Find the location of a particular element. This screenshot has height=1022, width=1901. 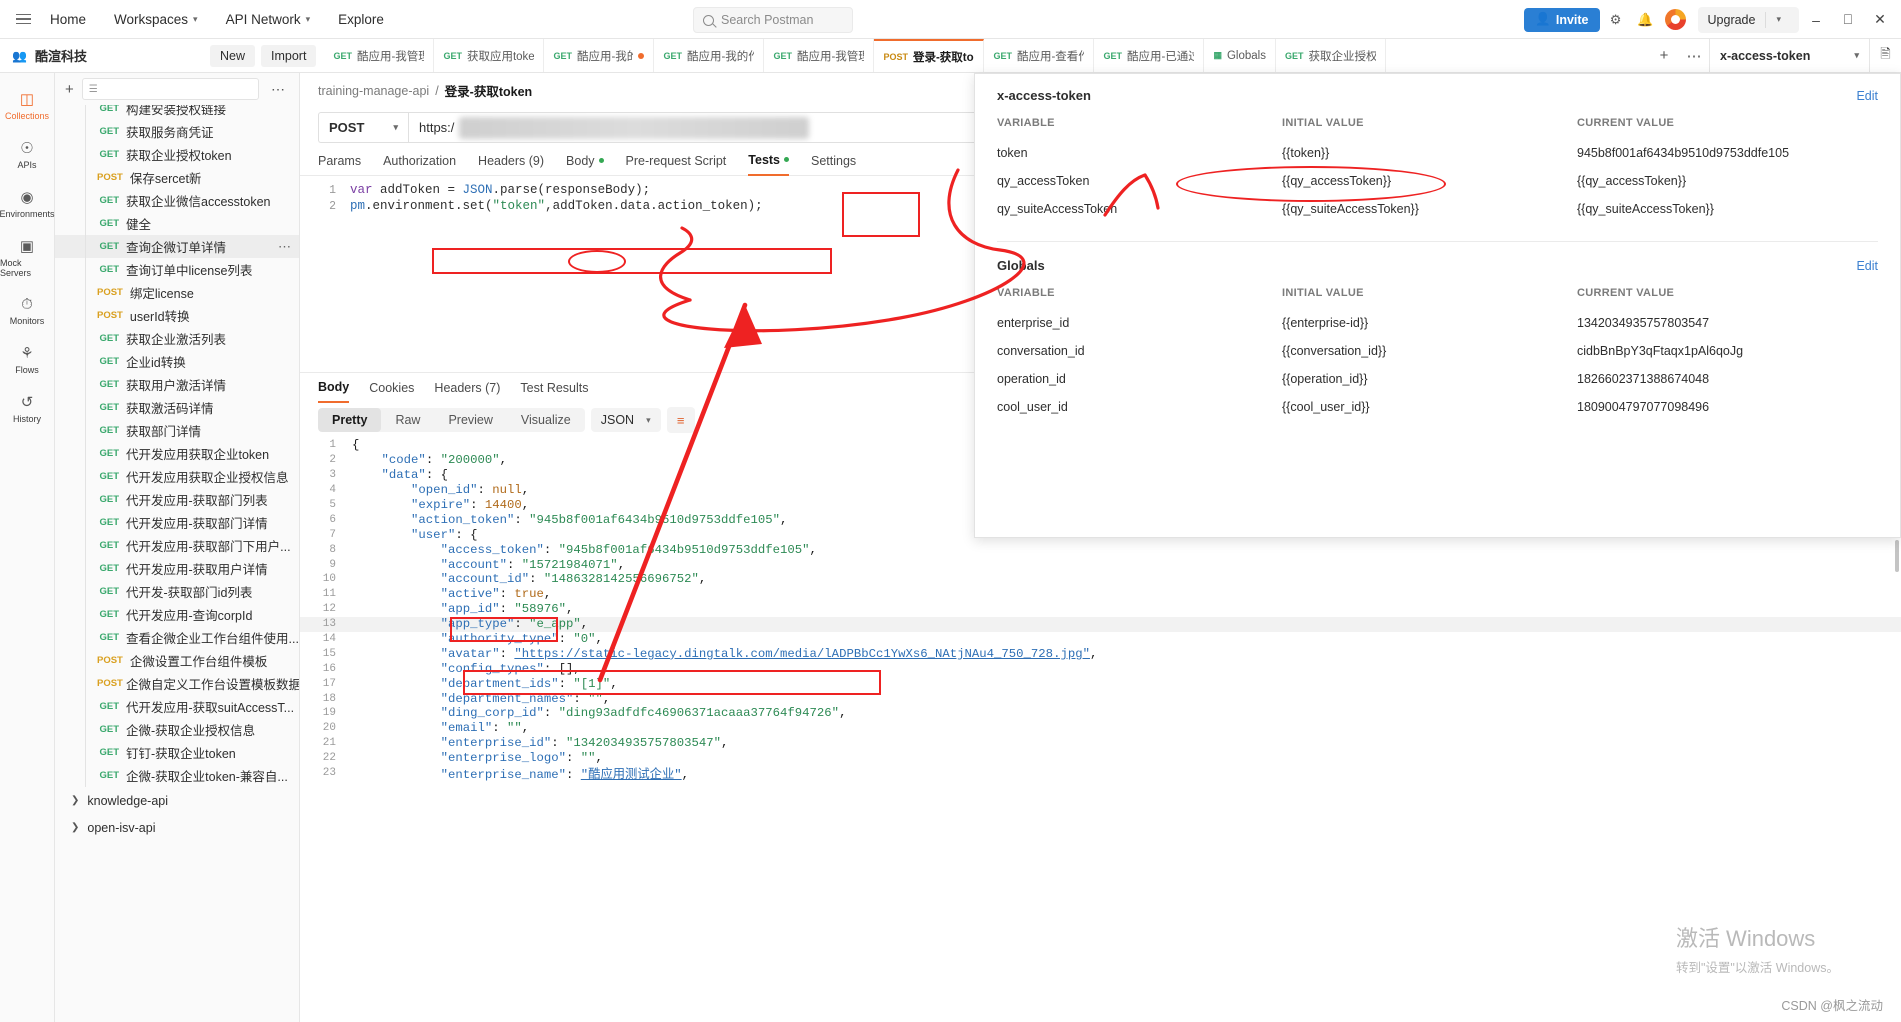

response-tab: Cookies is located at coordinates (391, 388).